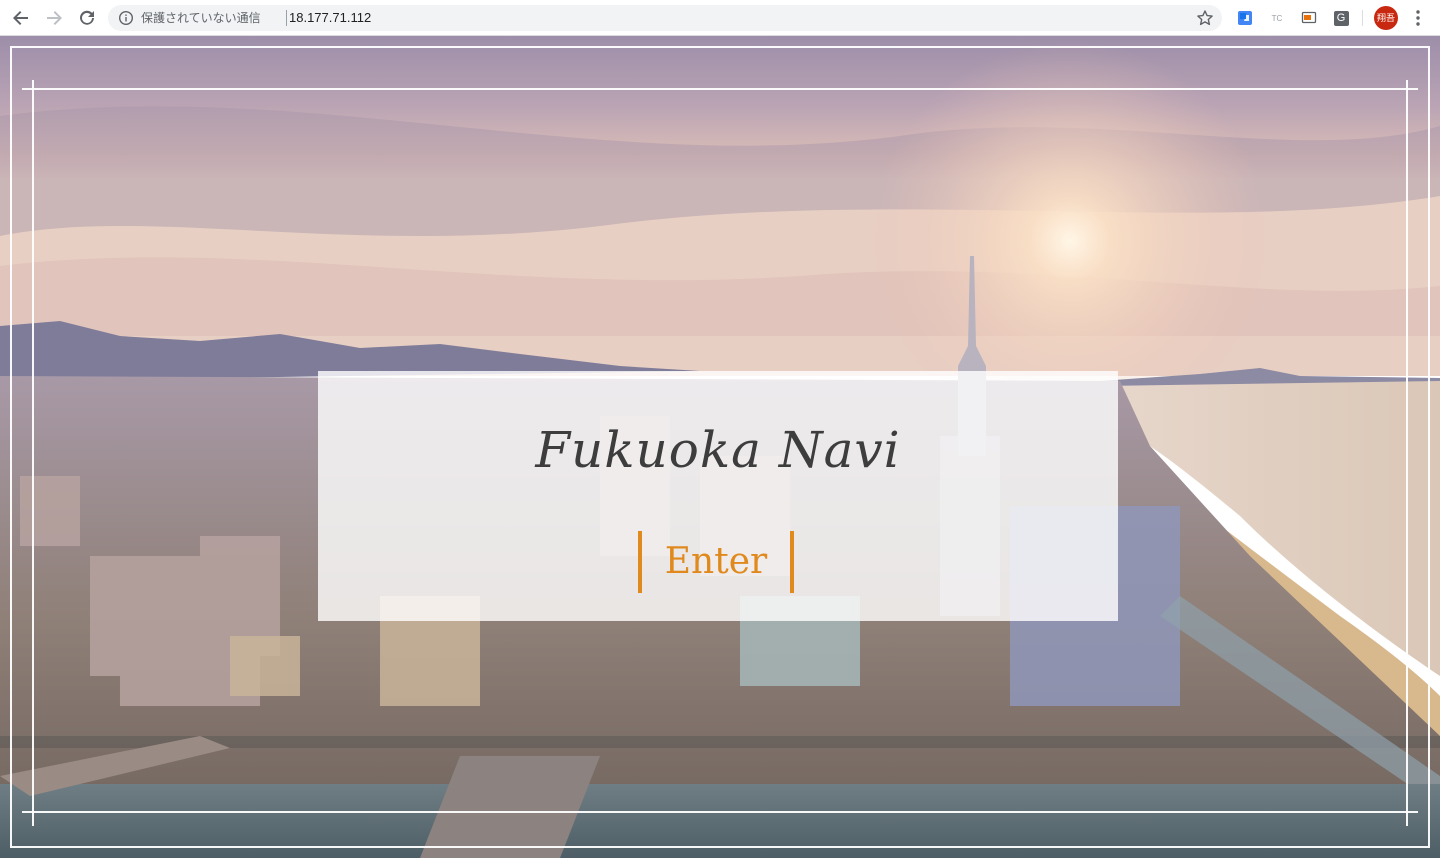 The image size is (1440, 858). What do you see at coordinates (1418, 18) in the screenshot?
I see `menu-dots-icon` at bounding box center [1418, 18].